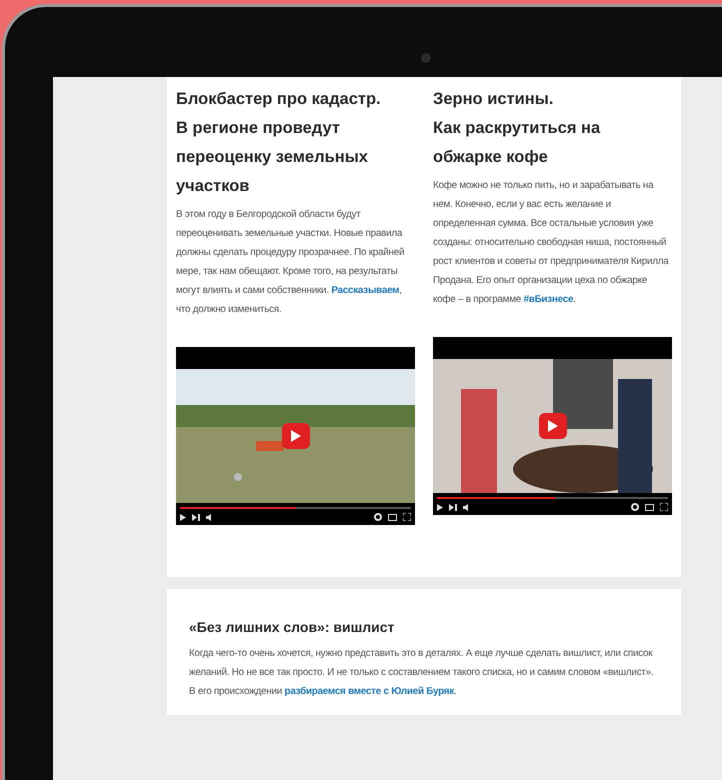 This screenshot has height=780, width=722. What do you see at coordinates (551, 243) in the screenshot?
I see `article-text: Кофе можно не только пить, но и зарабатывать на нем. Конечно, если у вас есть желание и определенная сумма. Все остальные условия уже созданы: относительно свободная ниша, постоянный рост клиентов и советы от предпринимателя Кирилла Продана. Его опыт организации цеха по обжарке кофе – в программе #вБизнесе.` at bounding box center [551, 243].